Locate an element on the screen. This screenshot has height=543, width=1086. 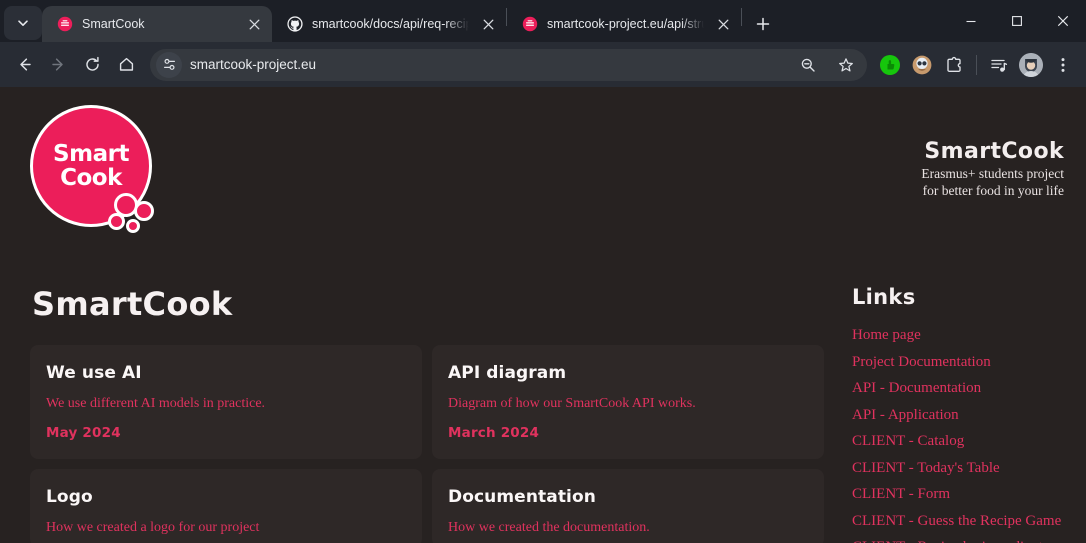
browser-tab-github-docs: smartcook/docs/api/req-recipe is located at coordinates (389, 24).